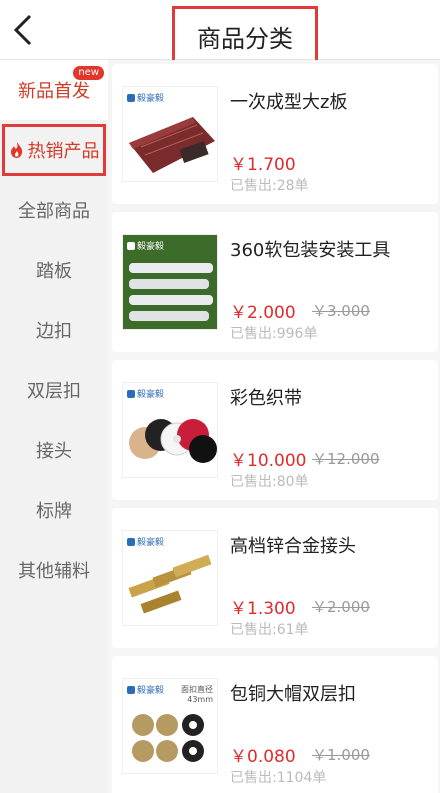 The height and width of the screenshot is (793, 440). What do you see at coordinates (269, 630) in the screenshot?
I see `product-sold: 已售出:61单` at bounding box center [269, 630].